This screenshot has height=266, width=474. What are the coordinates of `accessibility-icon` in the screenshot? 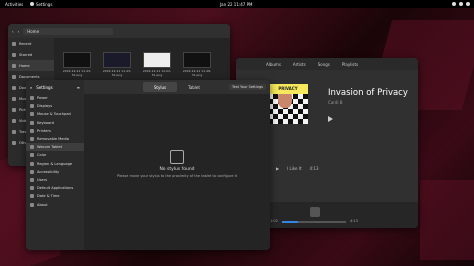 It's located at (32, 171).